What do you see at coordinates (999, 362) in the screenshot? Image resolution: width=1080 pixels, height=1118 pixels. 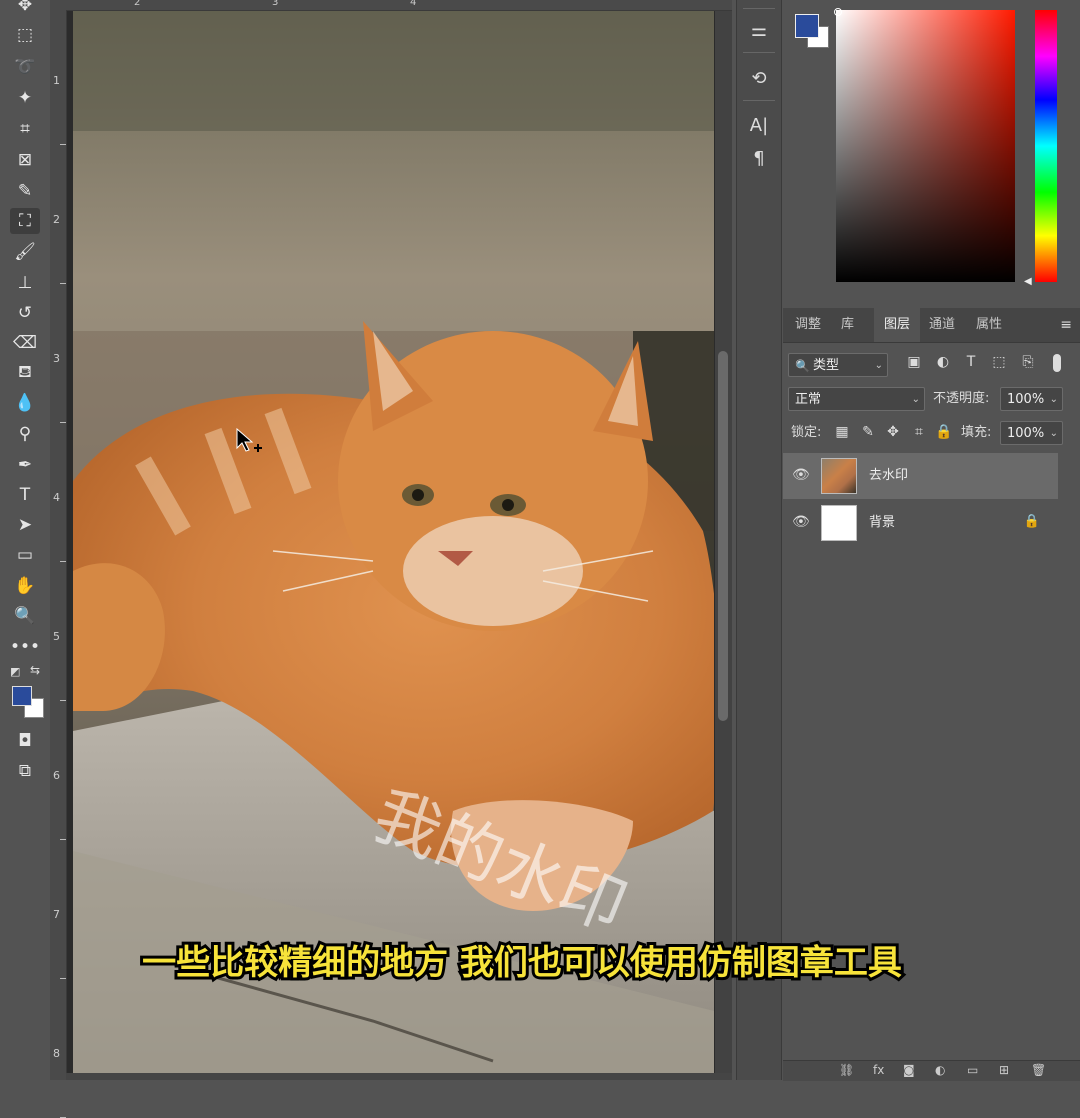 I see `shape-filter-icon: ⬚` at bounding box center [999, 362].